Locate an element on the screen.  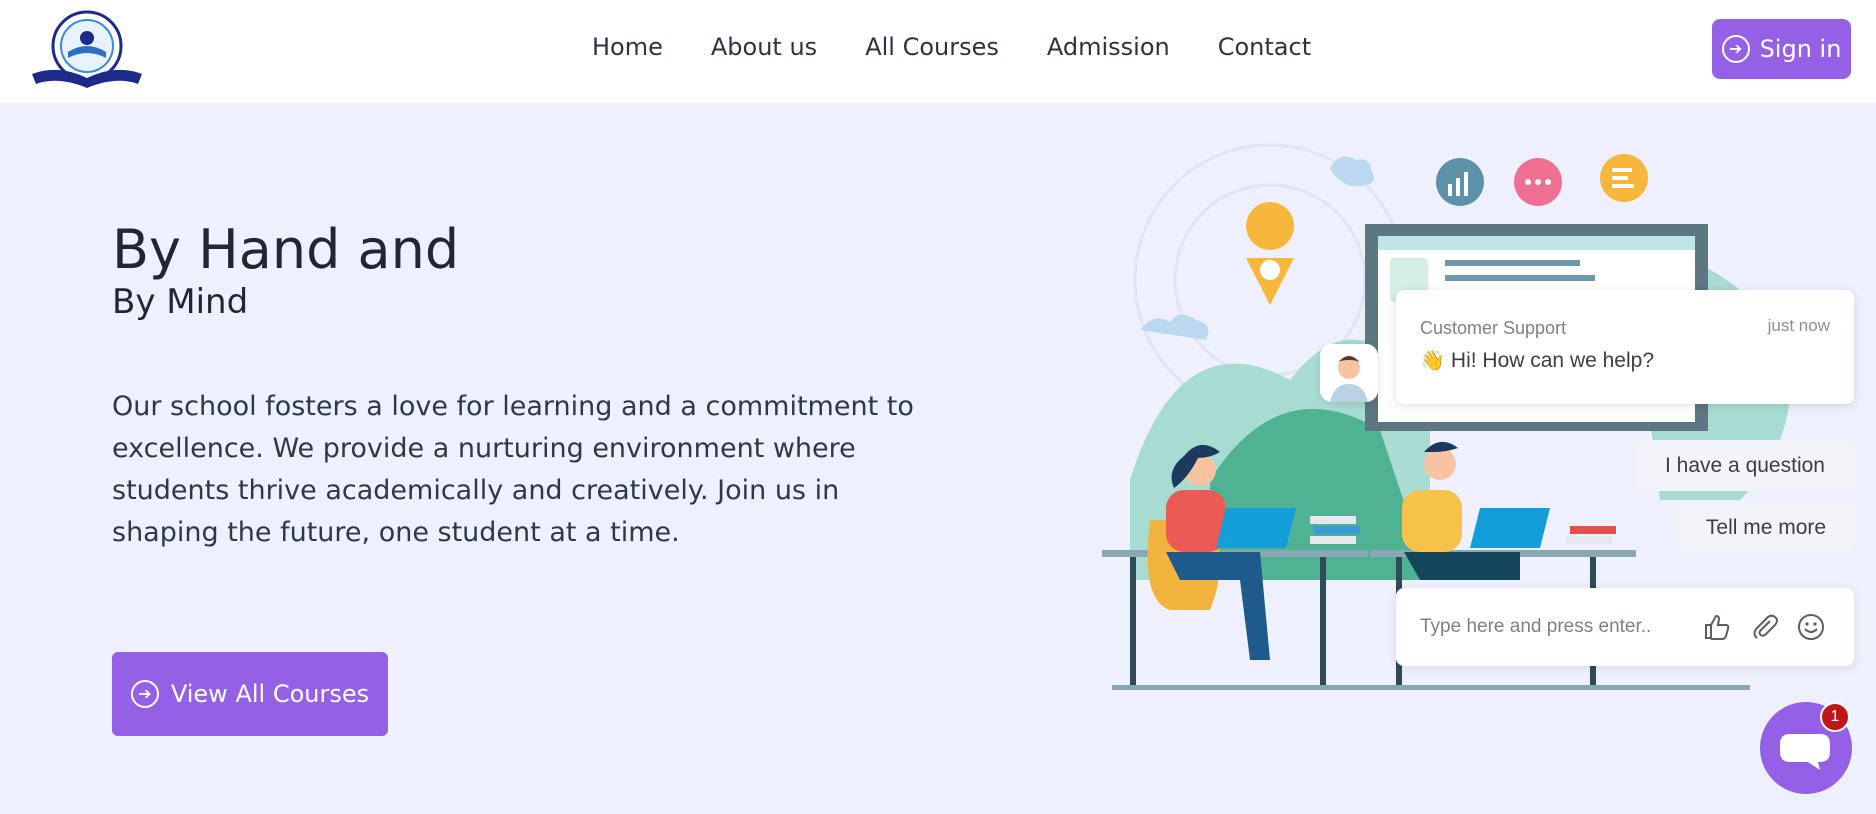
book-stacks is located at coordinates (1463, 530).